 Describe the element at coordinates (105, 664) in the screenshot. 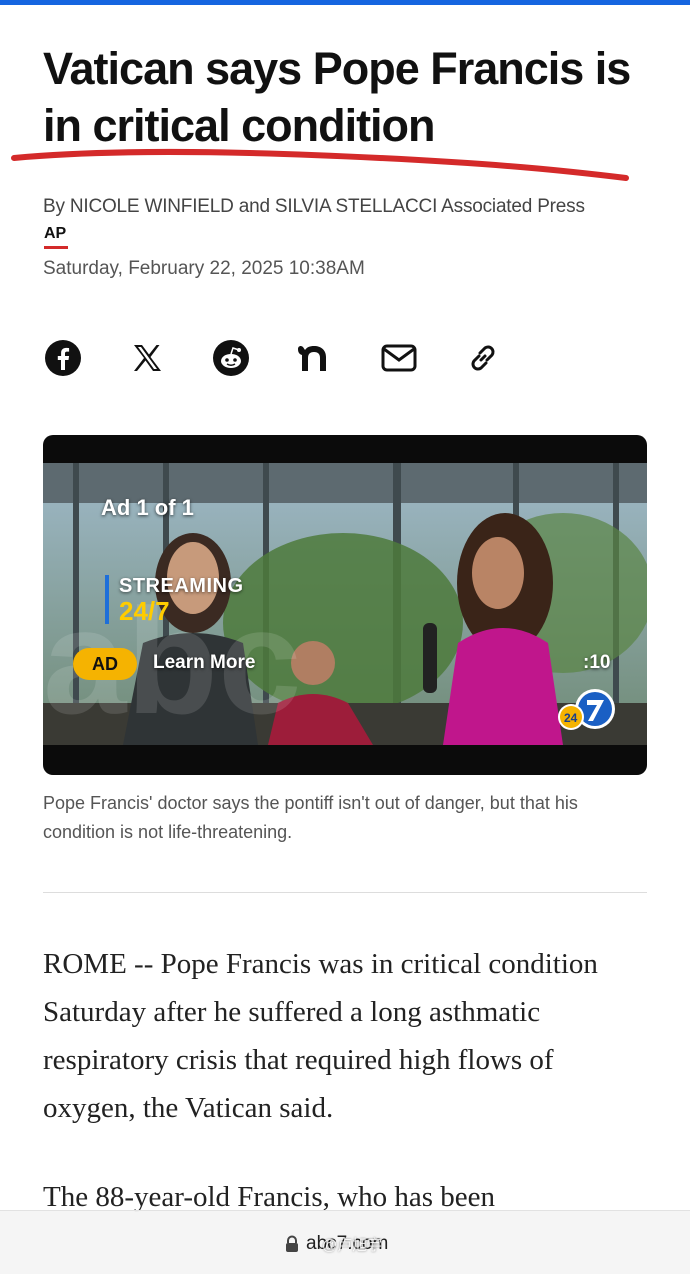

I see `ad-badge: AD` at that location.